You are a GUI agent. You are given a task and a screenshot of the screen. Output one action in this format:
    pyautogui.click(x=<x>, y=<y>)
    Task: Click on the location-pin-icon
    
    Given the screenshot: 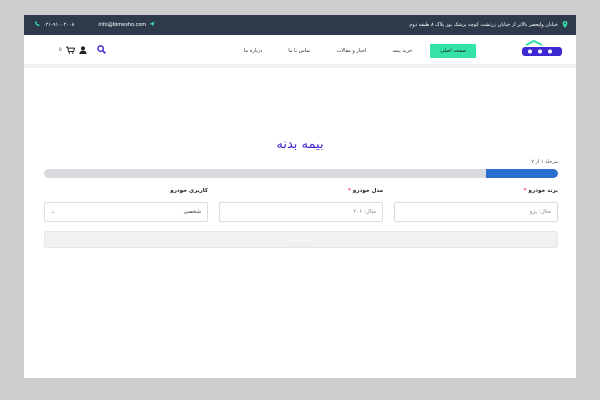 What is the action you would take?
    pyautogui.click(x=565, y=25)
    